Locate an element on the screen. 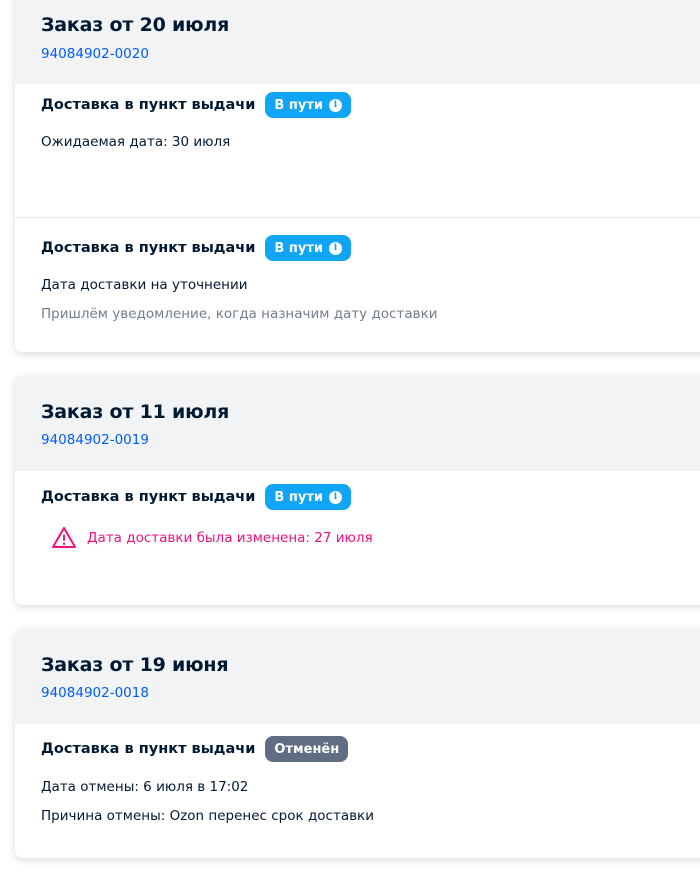 This screenshot has width=700, height=893. order-title: Заказ от 19 июня is located at coordinates (135, 665).